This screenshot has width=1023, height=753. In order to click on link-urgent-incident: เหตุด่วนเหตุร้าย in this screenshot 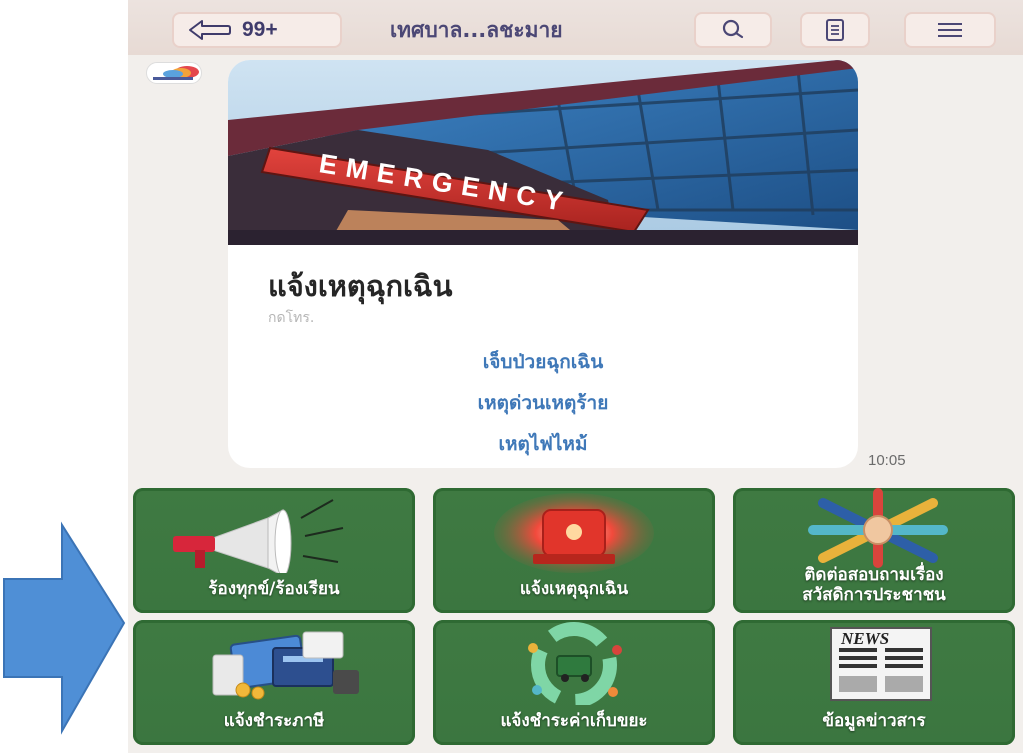, I will do `click(543, 403)`.